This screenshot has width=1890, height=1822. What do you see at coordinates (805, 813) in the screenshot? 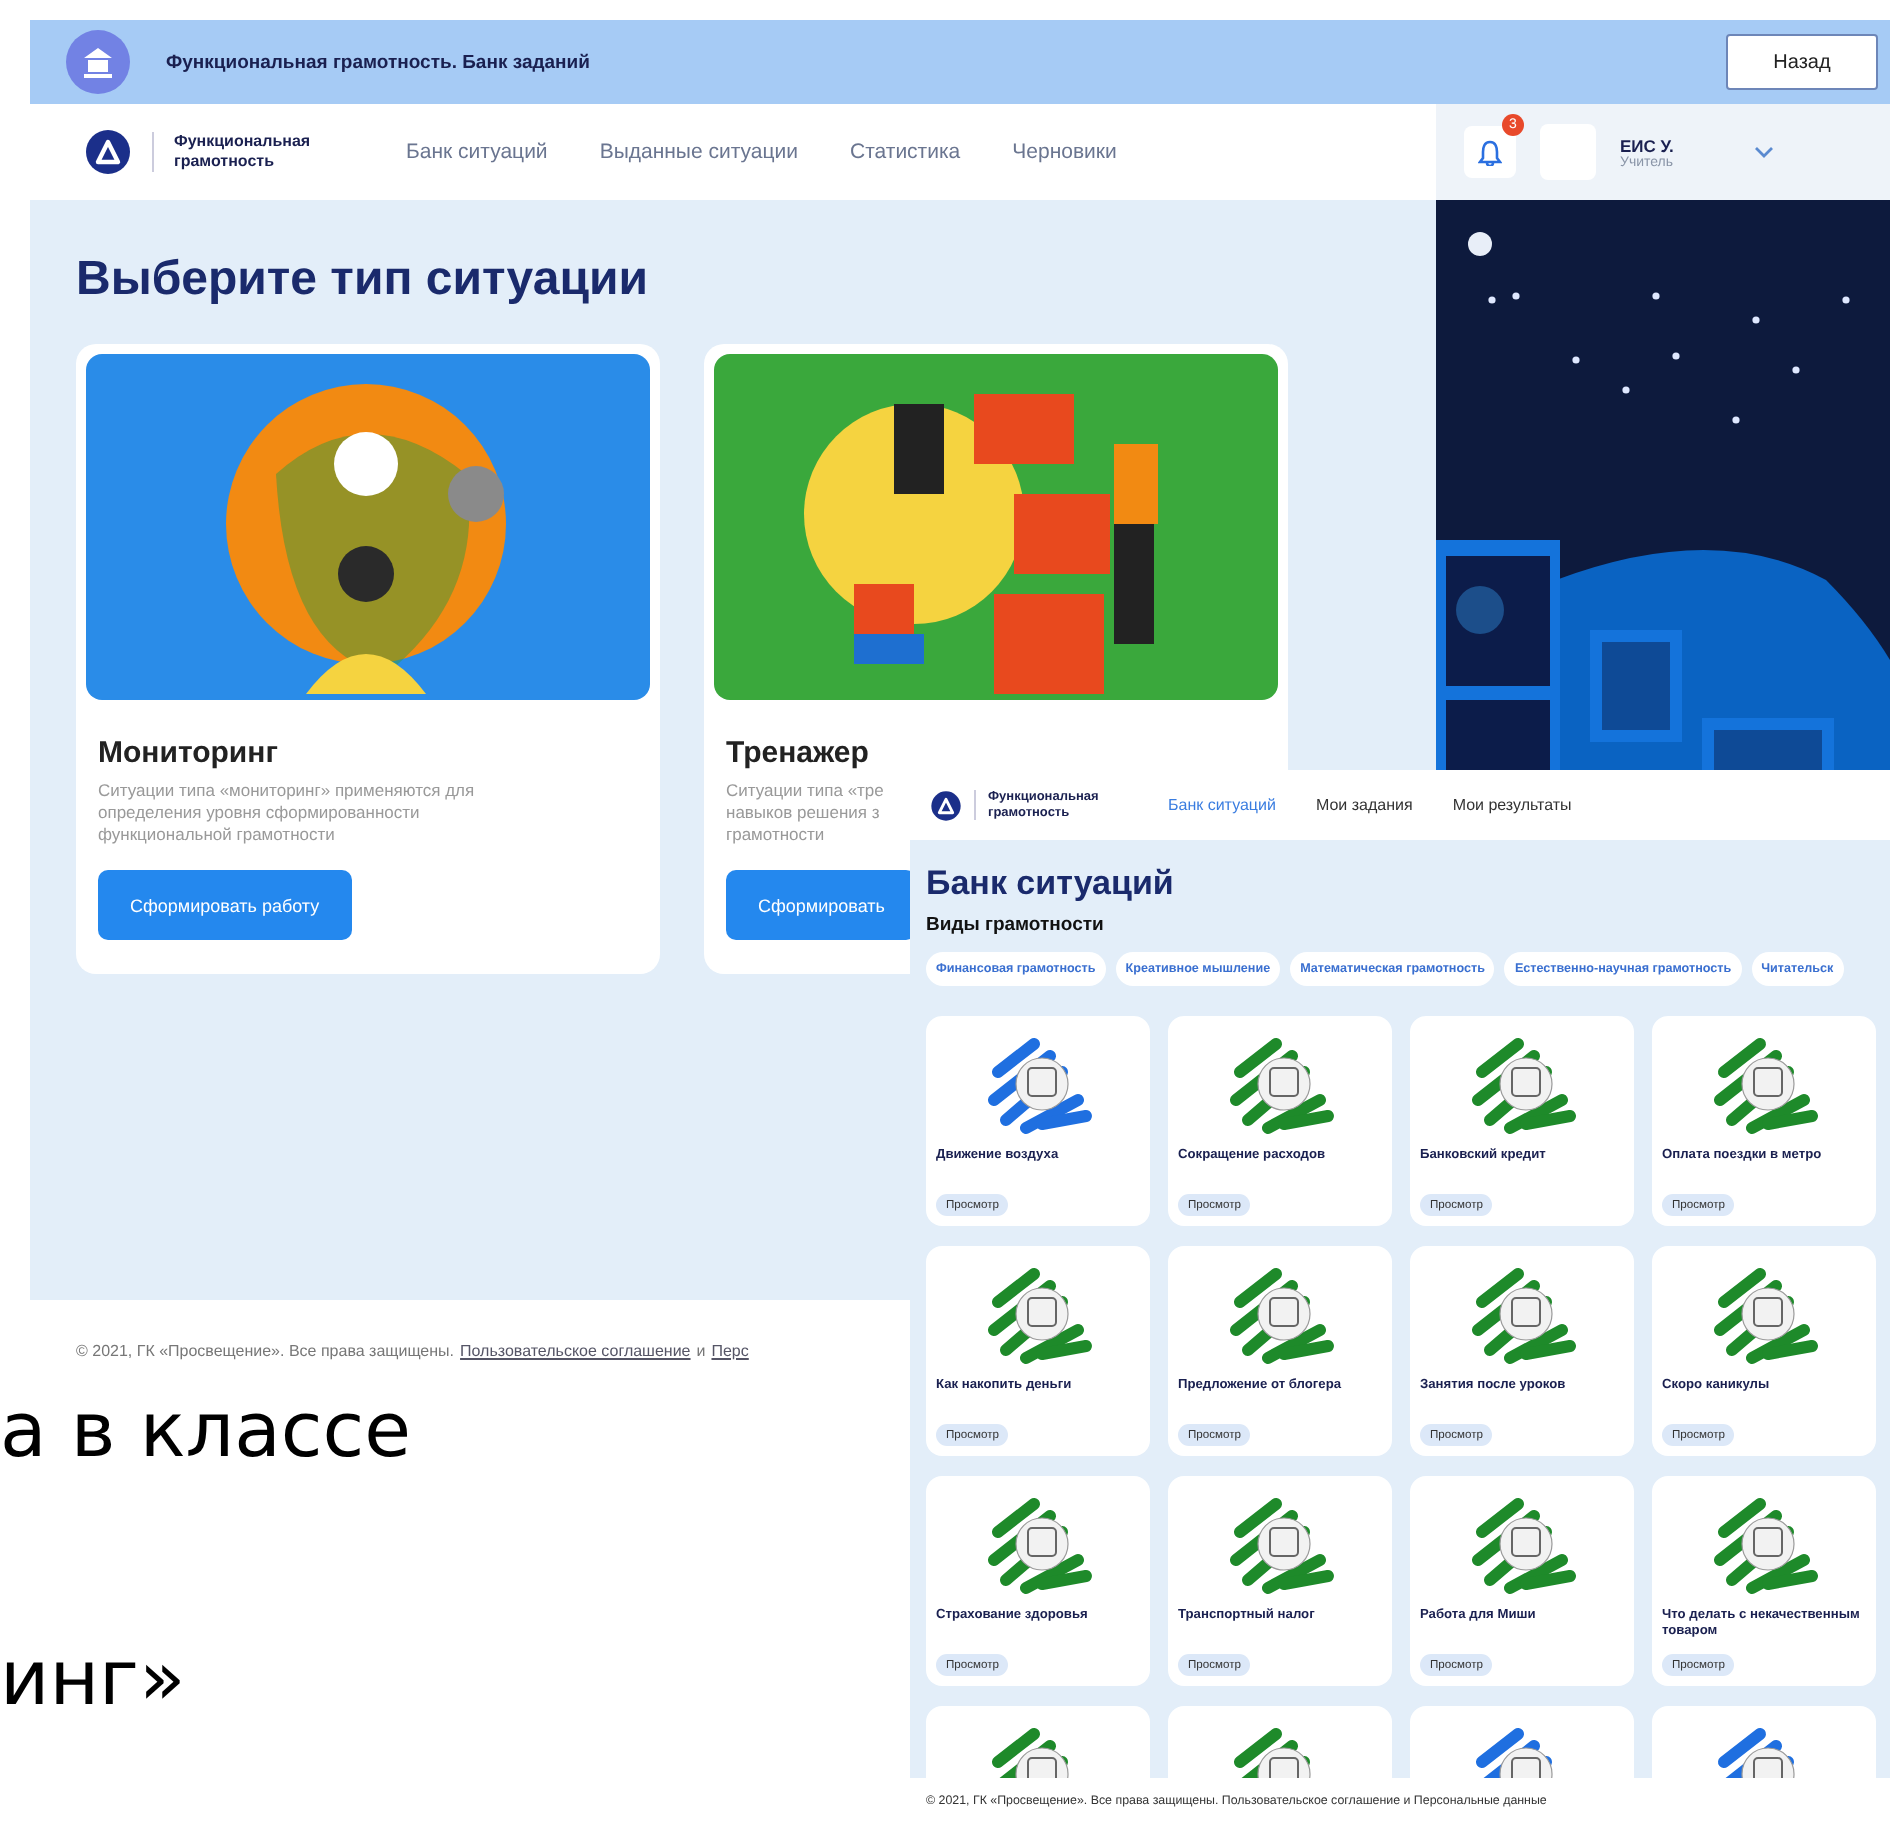
I see `card-description: Ситуации типа «тре навыков решения з грамотности` at bounding box center [805, 813].